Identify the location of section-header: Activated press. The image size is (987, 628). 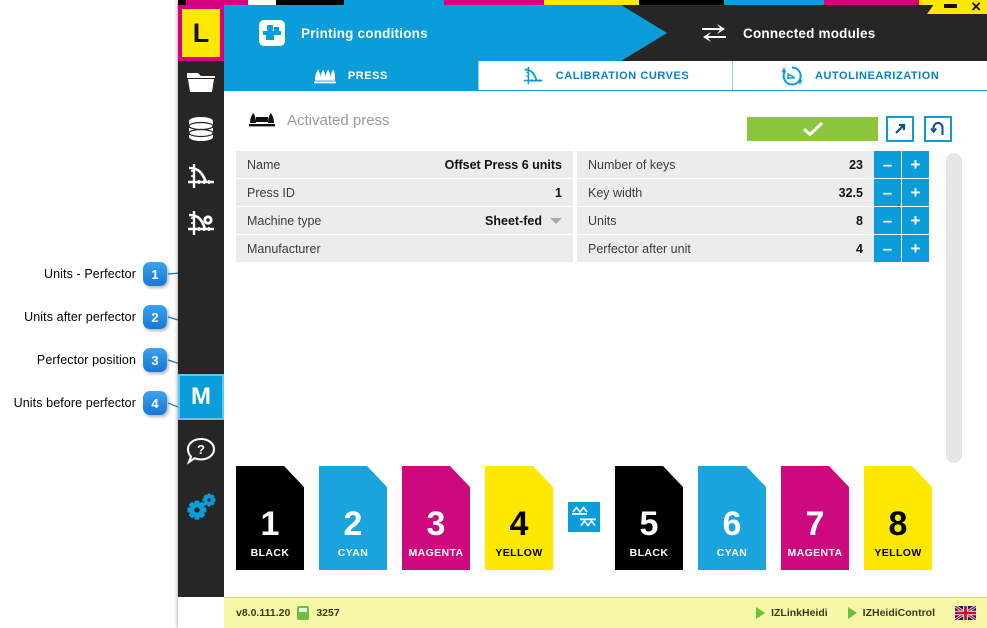
(319, 120).